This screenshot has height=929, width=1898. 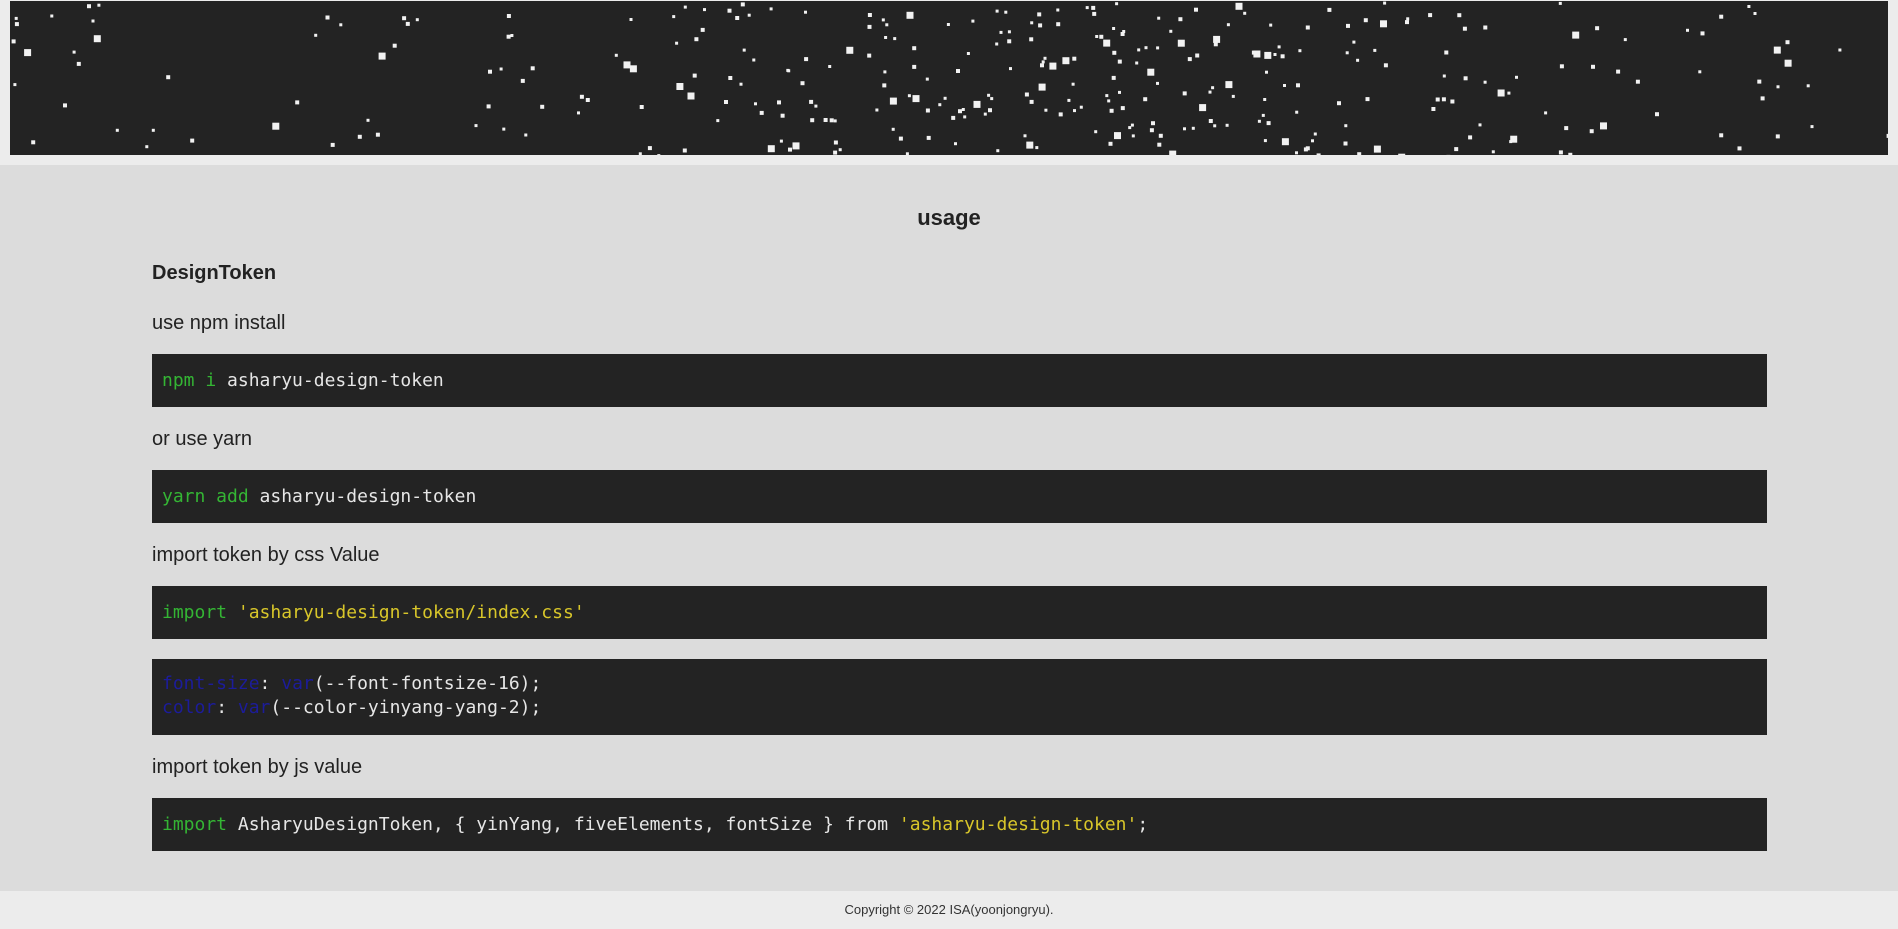 What do you see at coordinates (335, 380) in the screenshot?
I see `npm-package: asharyu-design-token` at bounding box center [335, 380].